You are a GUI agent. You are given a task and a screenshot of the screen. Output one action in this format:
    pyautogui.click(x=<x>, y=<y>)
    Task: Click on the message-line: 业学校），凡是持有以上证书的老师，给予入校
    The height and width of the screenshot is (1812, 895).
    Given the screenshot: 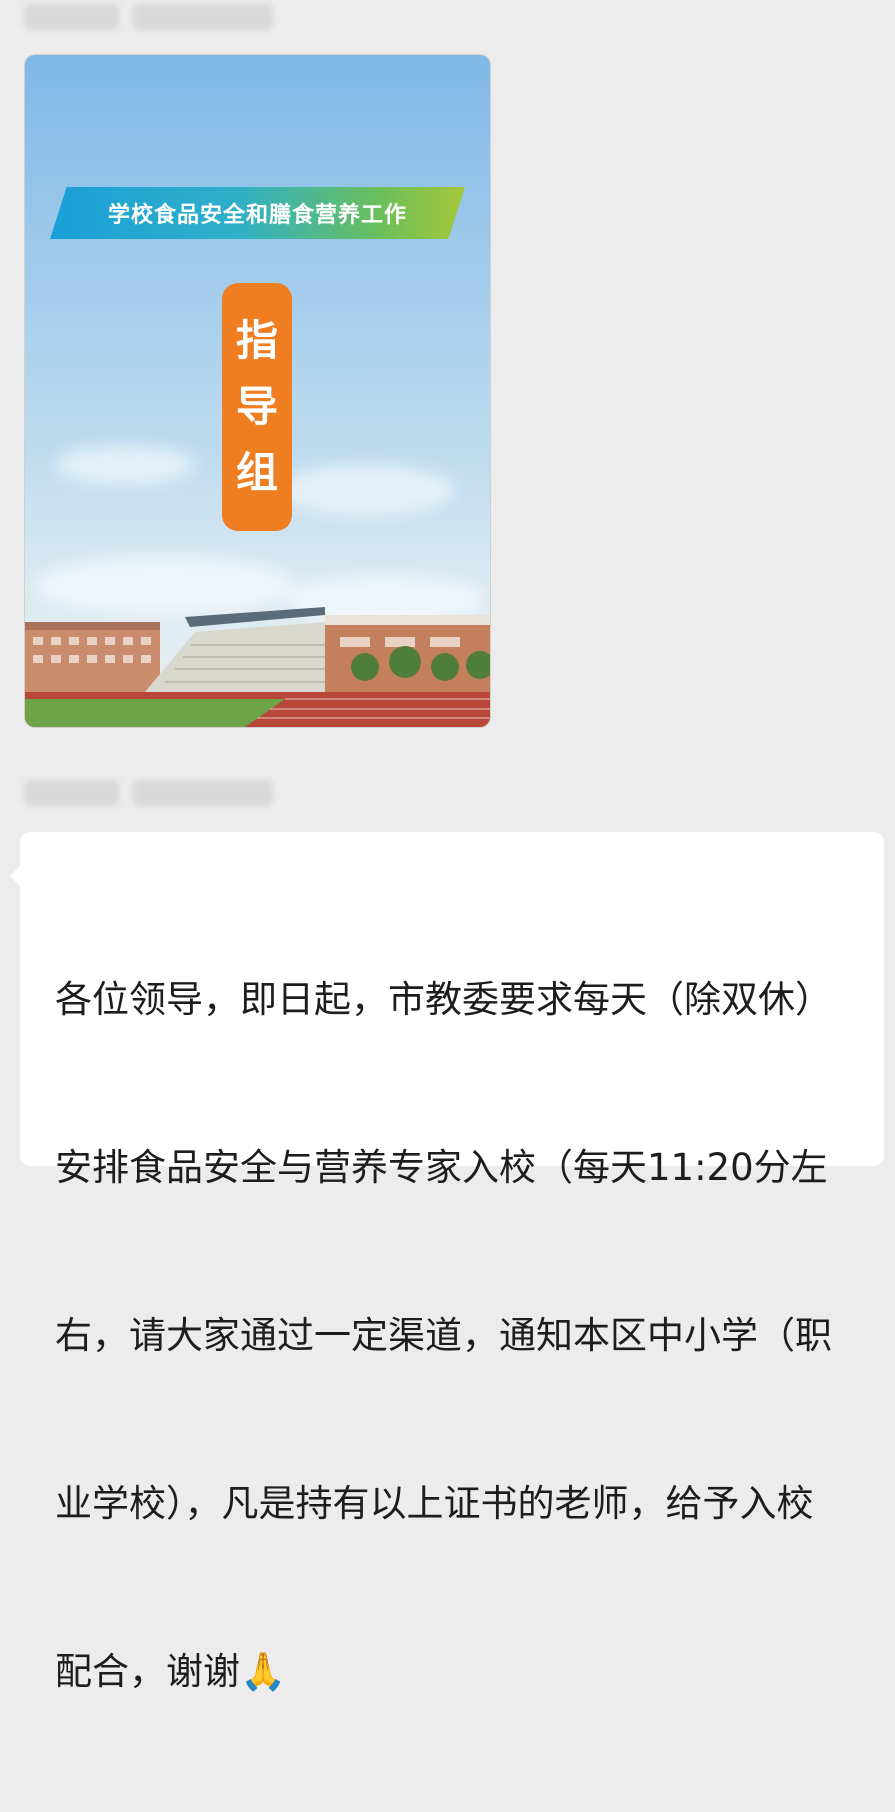 What is the action you would take?
    pyautogui.click(x=434, y=1503)
    